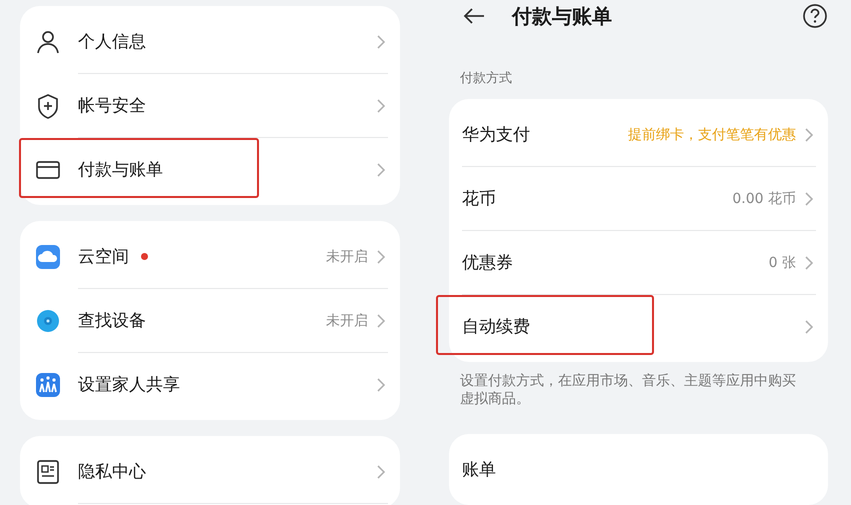 Image resolution: width=851 pixels, height=505 pixels. Describe the element at coordinates (815, 16) in the screenshot. I see `help-icon` at that location.